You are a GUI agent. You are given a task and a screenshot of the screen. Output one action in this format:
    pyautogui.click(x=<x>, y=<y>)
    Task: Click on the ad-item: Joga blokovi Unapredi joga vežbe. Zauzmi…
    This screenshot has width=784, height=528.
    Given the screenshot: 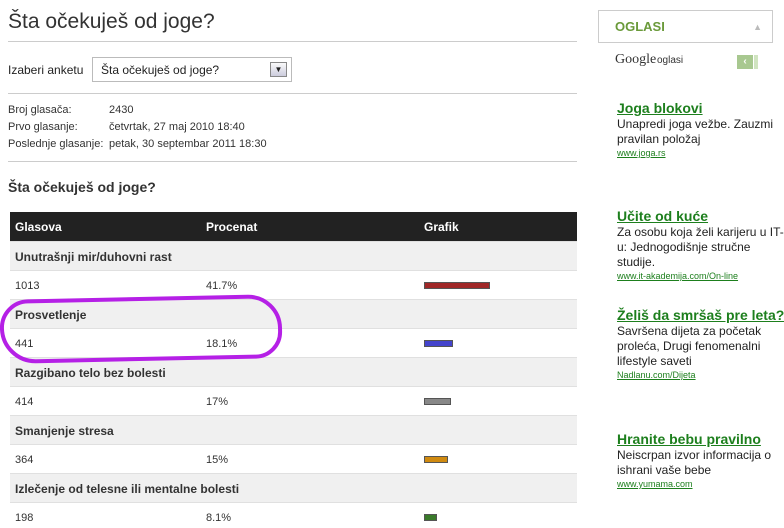 What is the action you would take?
    pyautogui.click(x=700, y=130)
    